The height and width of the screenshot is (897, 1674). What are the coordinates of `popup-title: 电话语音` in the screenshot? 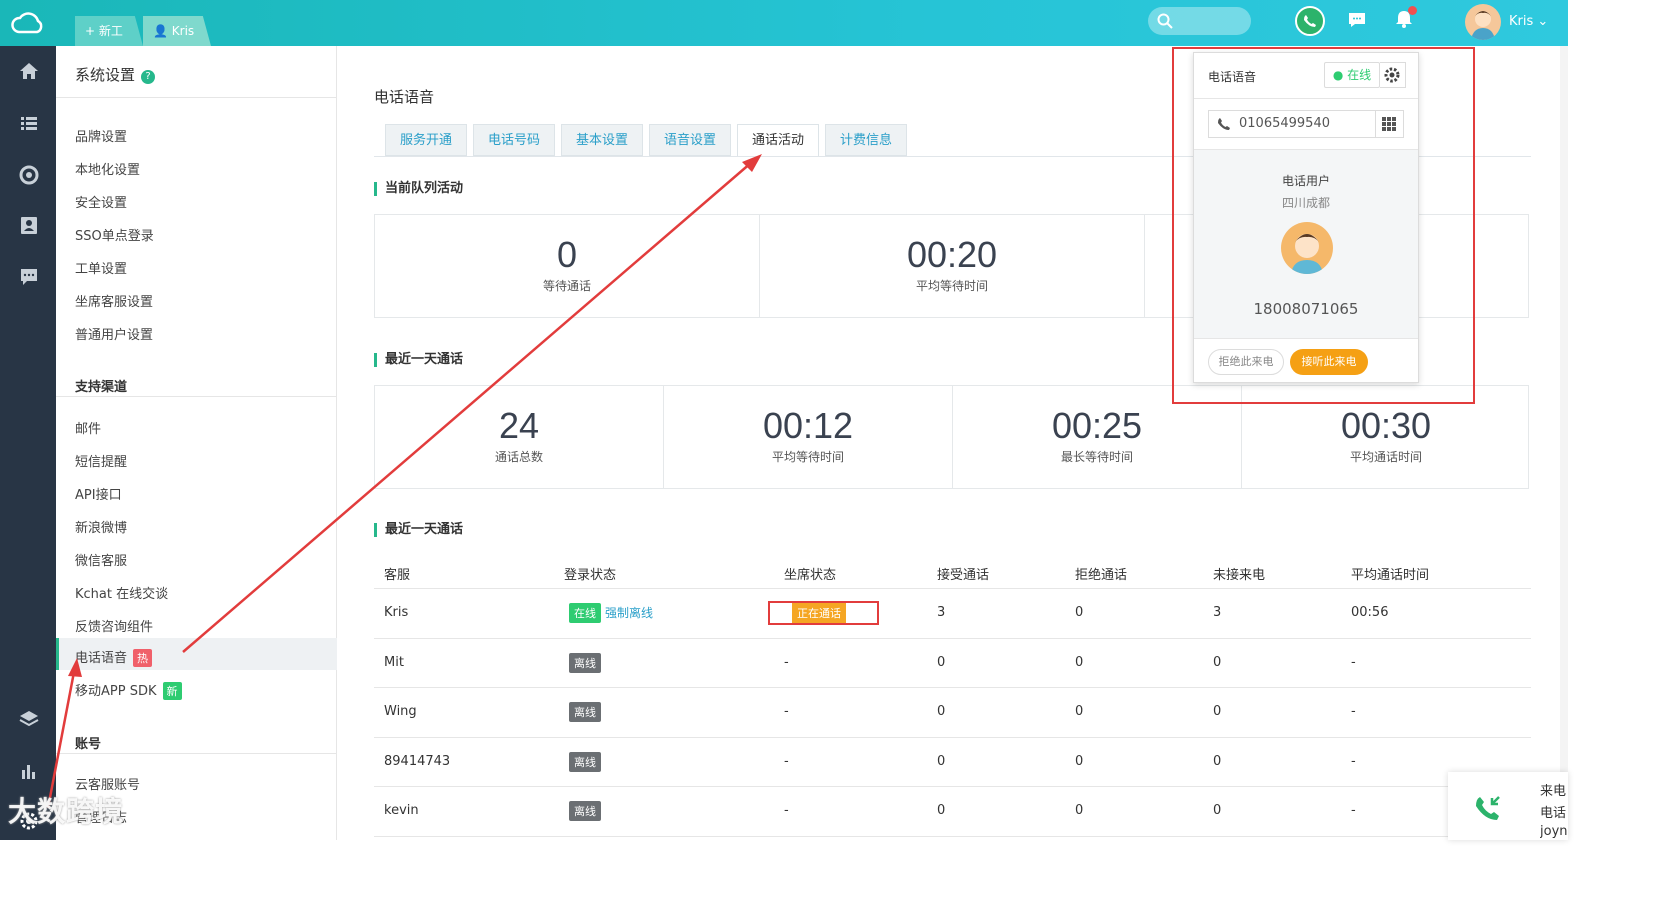 It's located at (1232, 77).